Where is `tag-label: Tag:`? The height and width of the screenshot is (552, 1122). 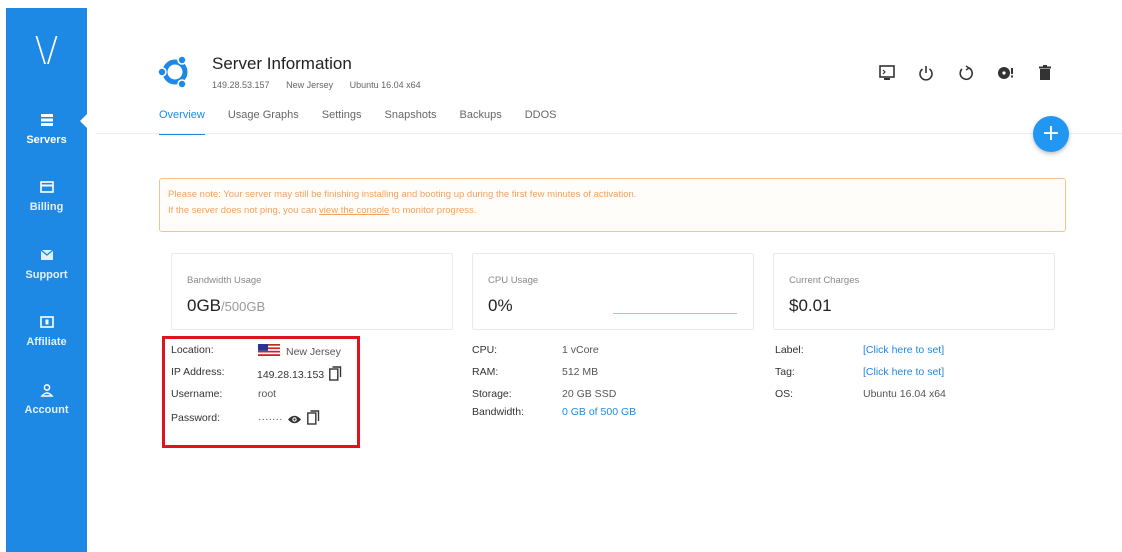
tag-label: Tag: is located at coordinates (785, 372).